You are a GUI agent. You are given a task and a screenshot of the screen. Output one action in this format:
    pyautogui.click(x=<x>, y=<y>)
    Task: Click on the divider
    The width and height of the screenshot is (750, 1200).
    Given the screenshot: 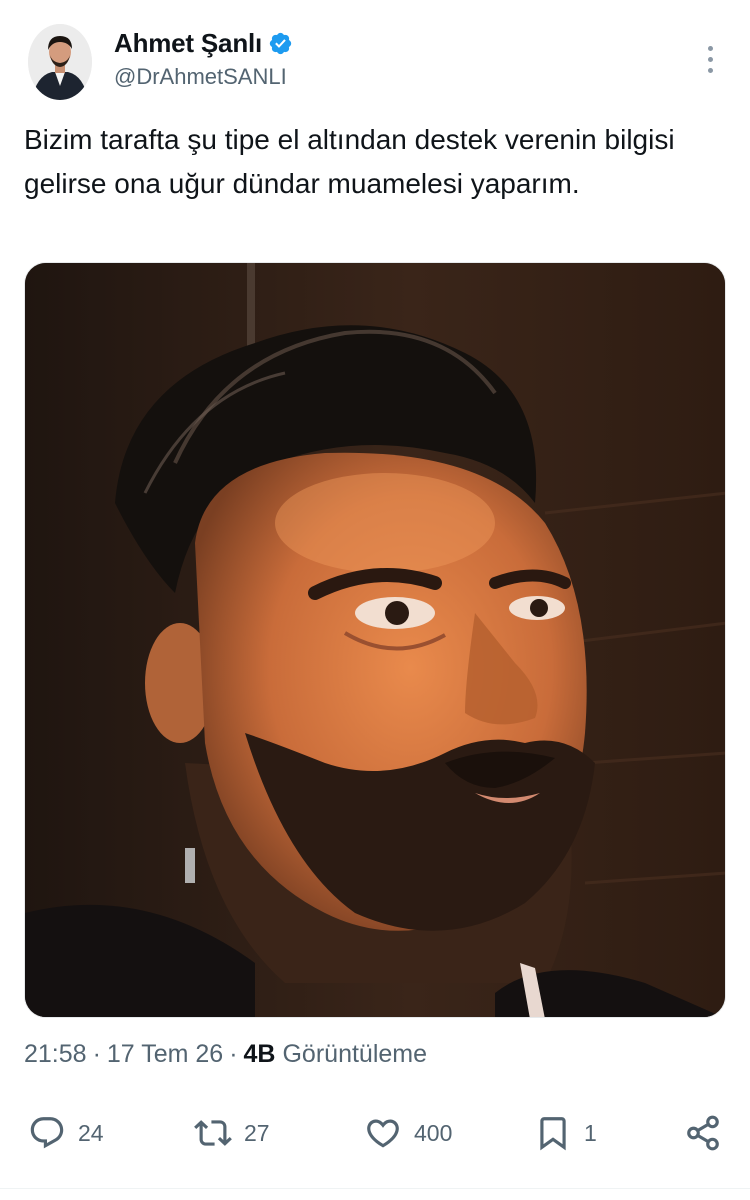 What is the action you would take?
    pyautogui.click(x=375, y=1188)
    